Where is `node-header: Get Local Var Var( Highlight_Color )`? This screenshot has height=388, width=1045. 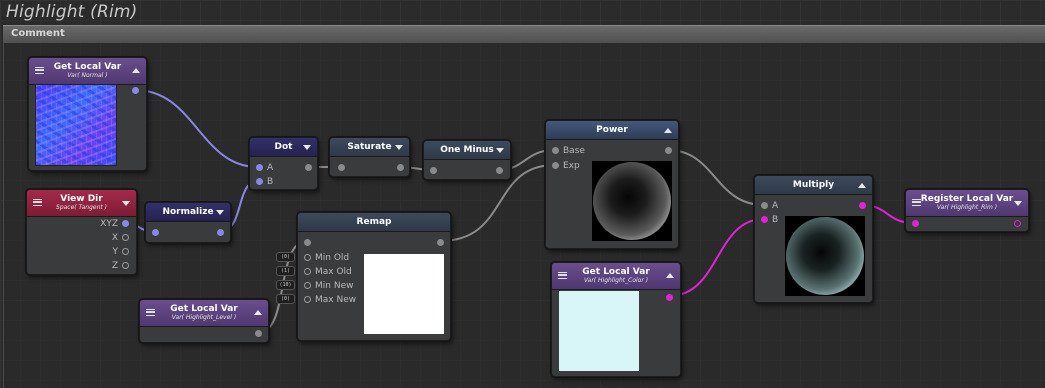 node-header: Get Local Var Var( Highlight_Color ) is located at coordinates (616, 276).